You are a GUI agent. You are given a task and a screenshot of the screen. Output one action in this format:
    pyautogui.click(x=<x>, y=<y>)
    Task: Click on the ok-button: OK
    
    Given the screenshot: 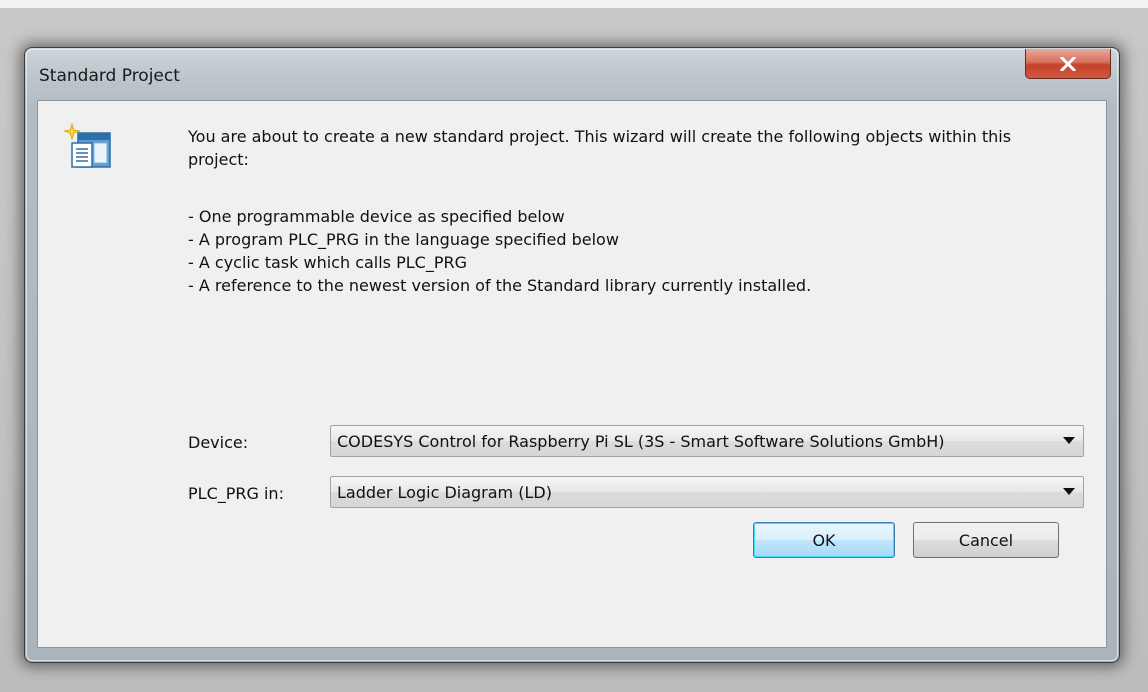 What is the action you would take?
    pyautogui.click(x=824, y=540)
    